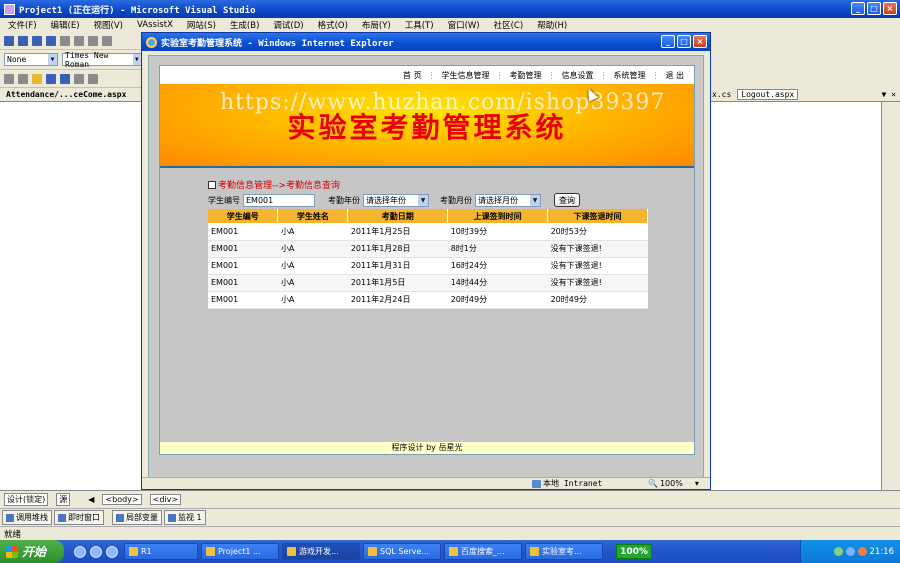  Describe the element at coordinates (889, 94) in the screenshot. I see `tab-close-icon: ▼ ×` at that location.